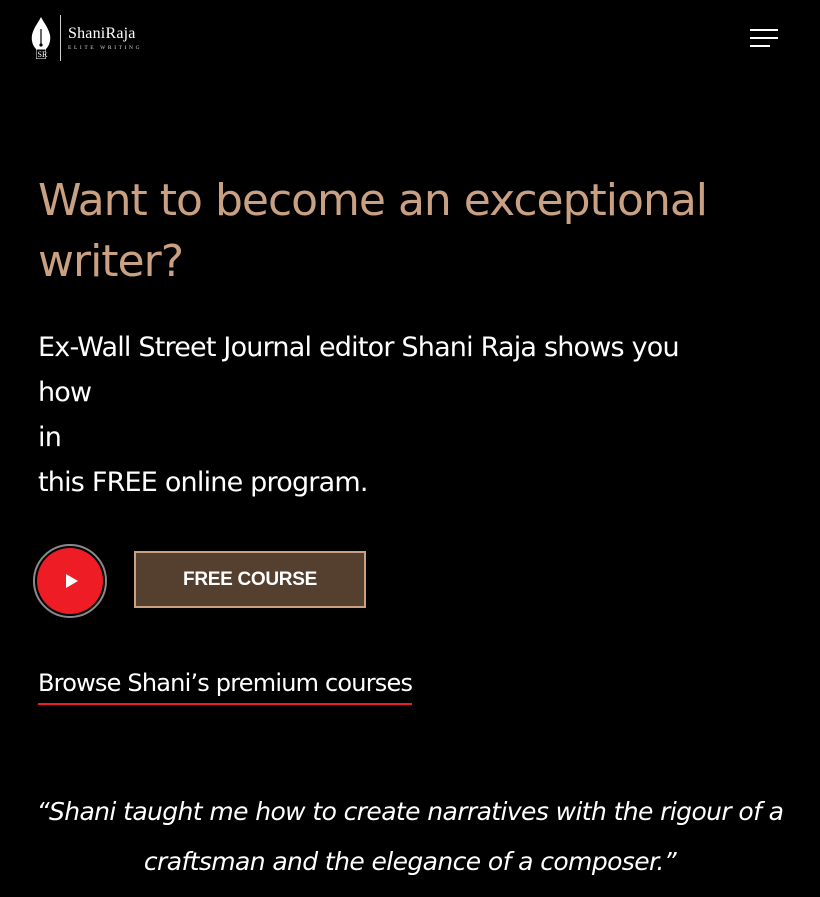 This screenshot has height=897, width=820. Describe the element at coordinates (398, 231) in the screenshot. I see `hero-title: Want to become an exceptional writer?` at that location.